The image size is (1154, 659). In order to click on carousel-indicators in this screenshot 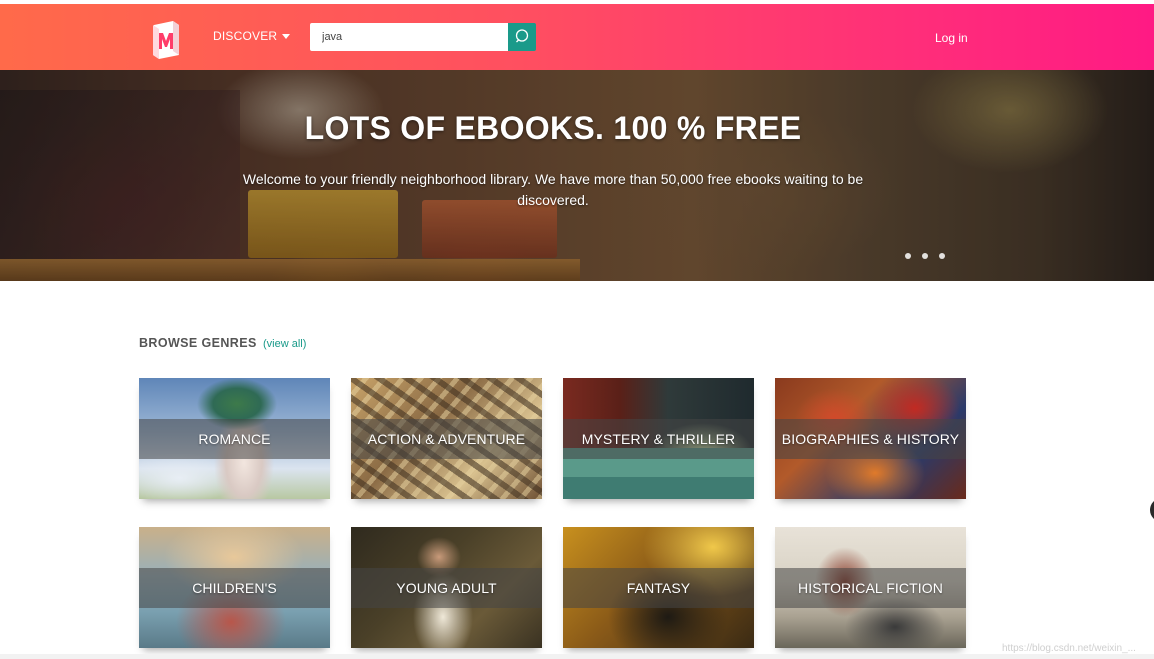, I will do `click(925, 256)`.